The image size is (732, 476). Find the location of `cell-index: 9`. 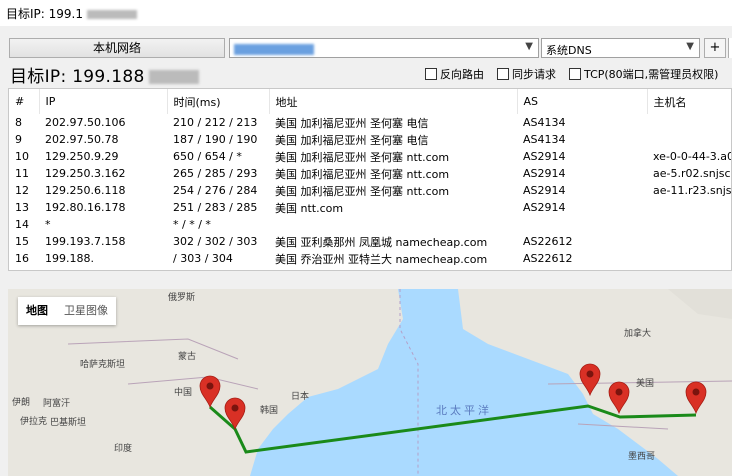

cell-index: 9 is located at coordinates (18, 139).